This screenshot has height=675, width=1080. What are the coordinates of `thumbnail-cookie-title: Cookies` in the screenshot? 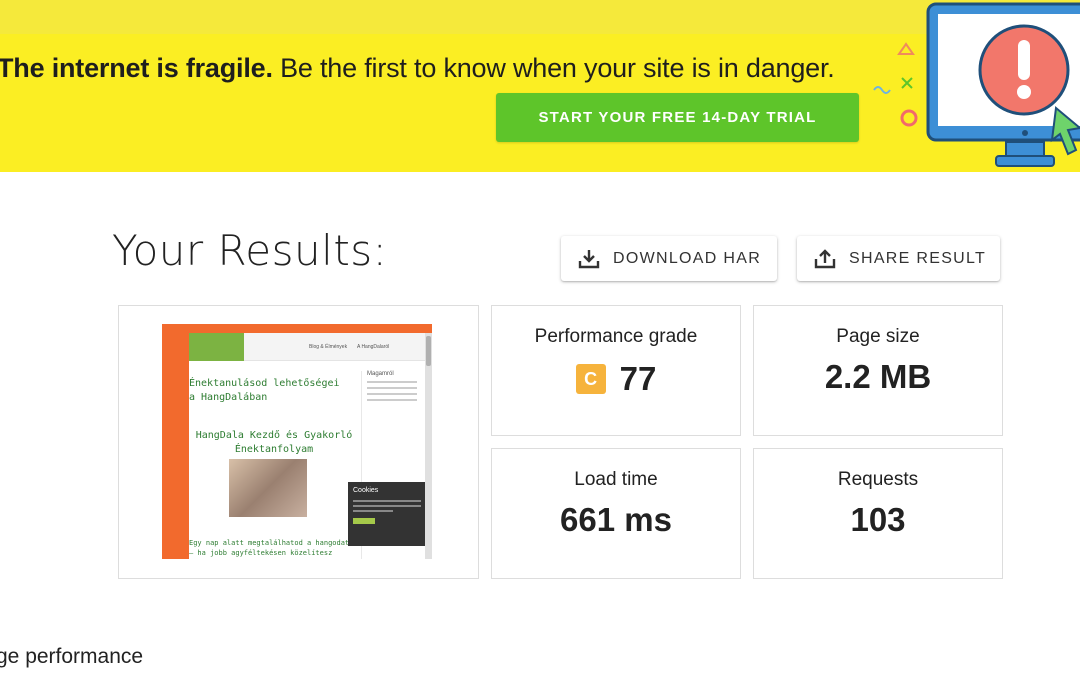 It's located at (366, 490).